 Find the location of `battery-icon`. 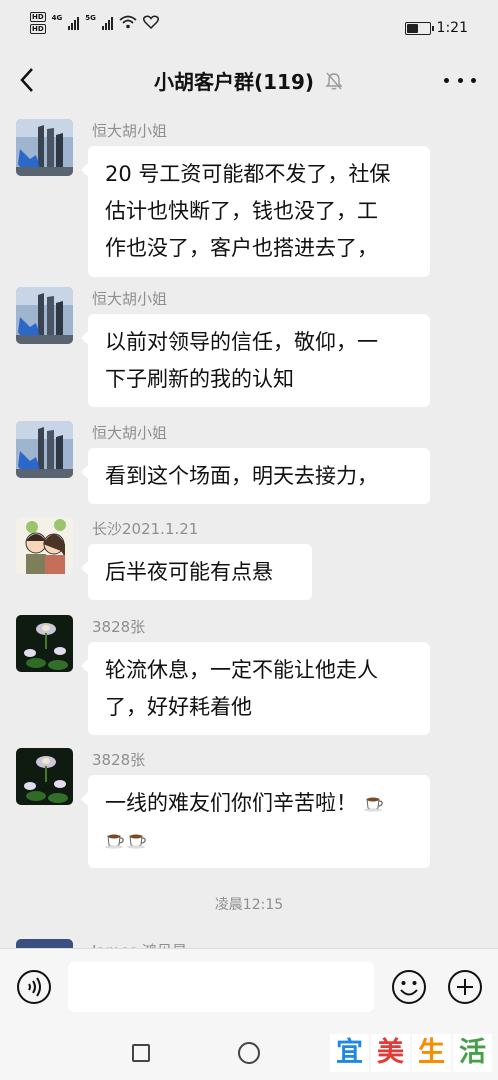

battery-icon is located at coordinates (419, 28).